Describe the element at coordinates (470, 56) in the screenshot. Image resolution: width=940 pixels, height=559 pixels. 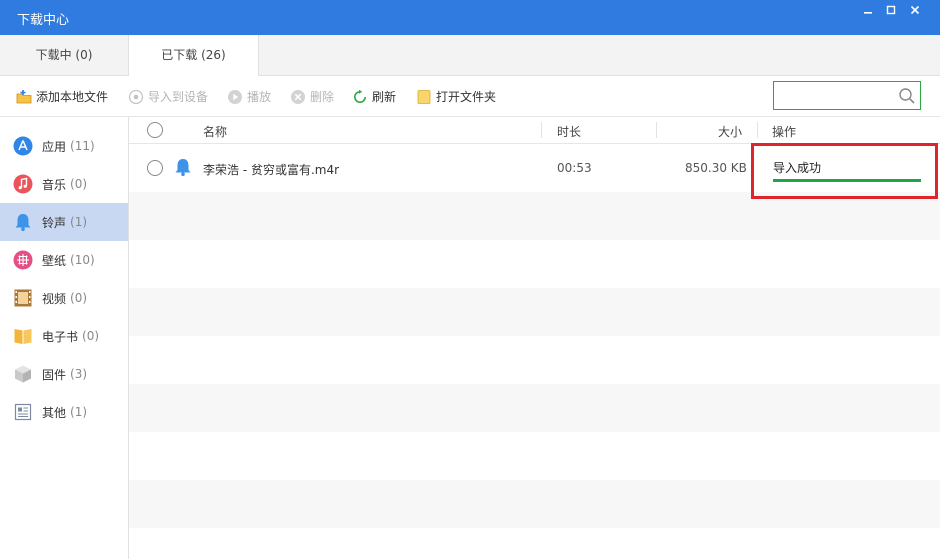
I see `tab-bar: 下载中 (0) 已下载 (26)` at that location.